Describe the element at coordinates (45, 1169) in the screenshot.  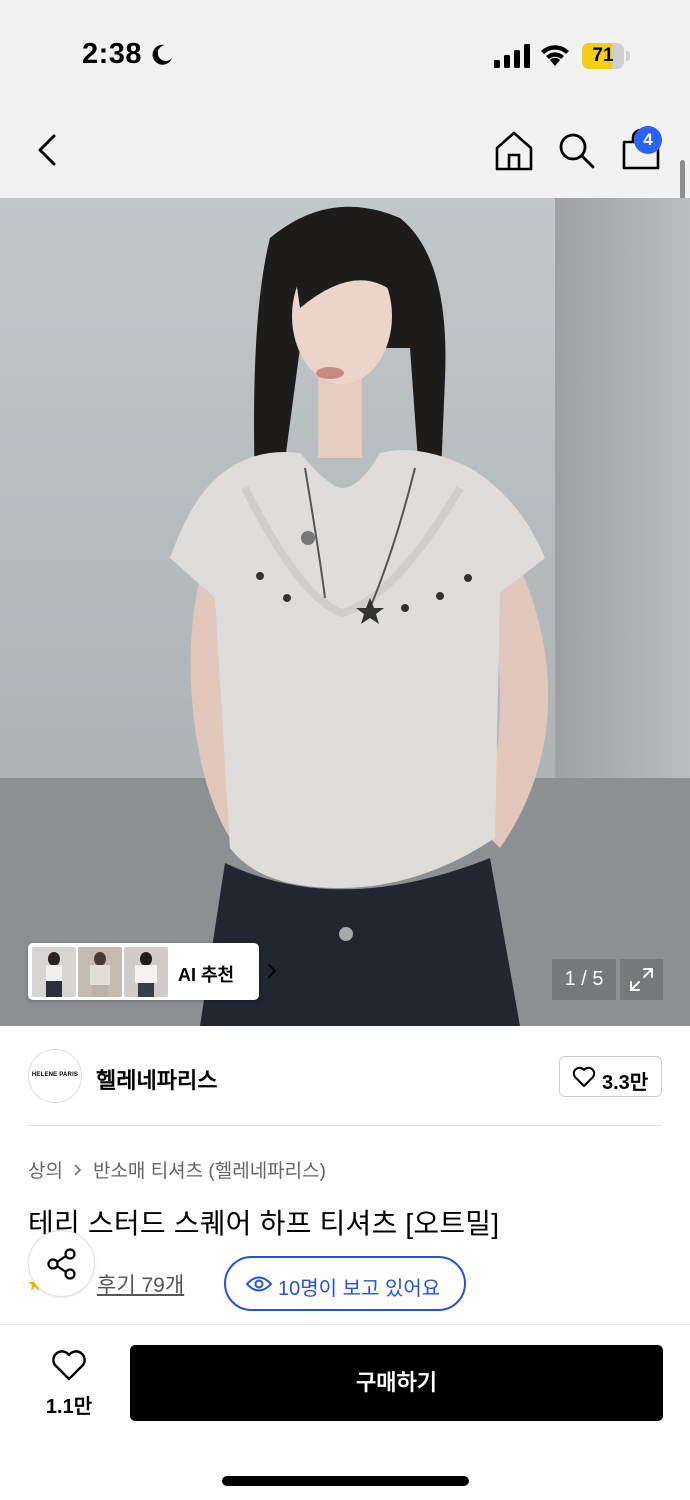
I see `breadcrumb-category: 상의` at that location.